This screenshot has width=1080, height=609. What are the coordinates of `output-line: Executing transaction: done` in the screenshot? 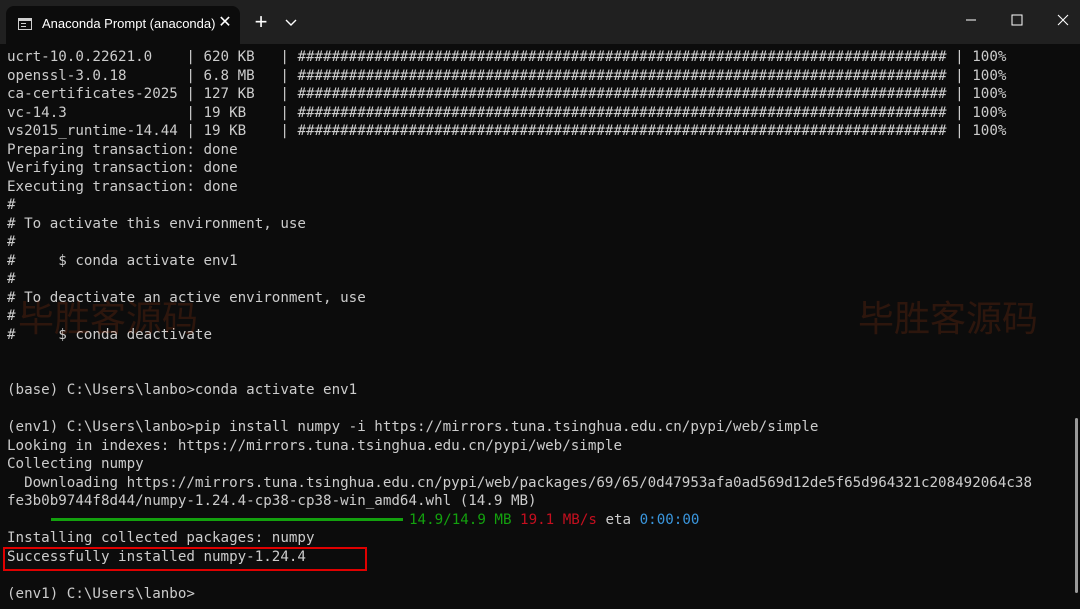 It's located at (122, 186).